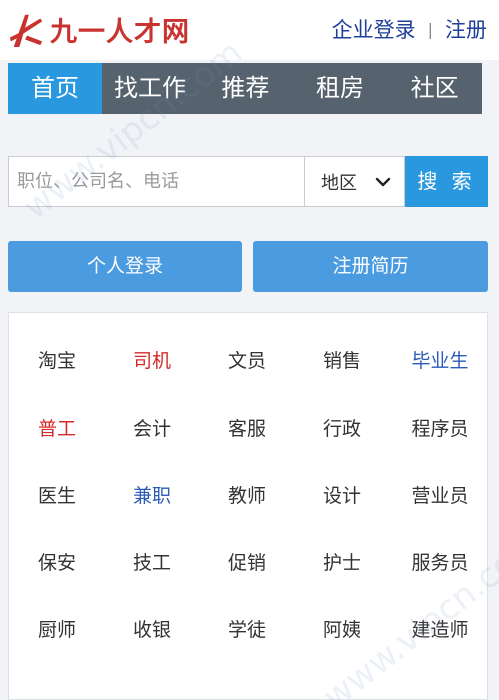  I want to click on personal-login-button: 个人登录, so click(125, 266).